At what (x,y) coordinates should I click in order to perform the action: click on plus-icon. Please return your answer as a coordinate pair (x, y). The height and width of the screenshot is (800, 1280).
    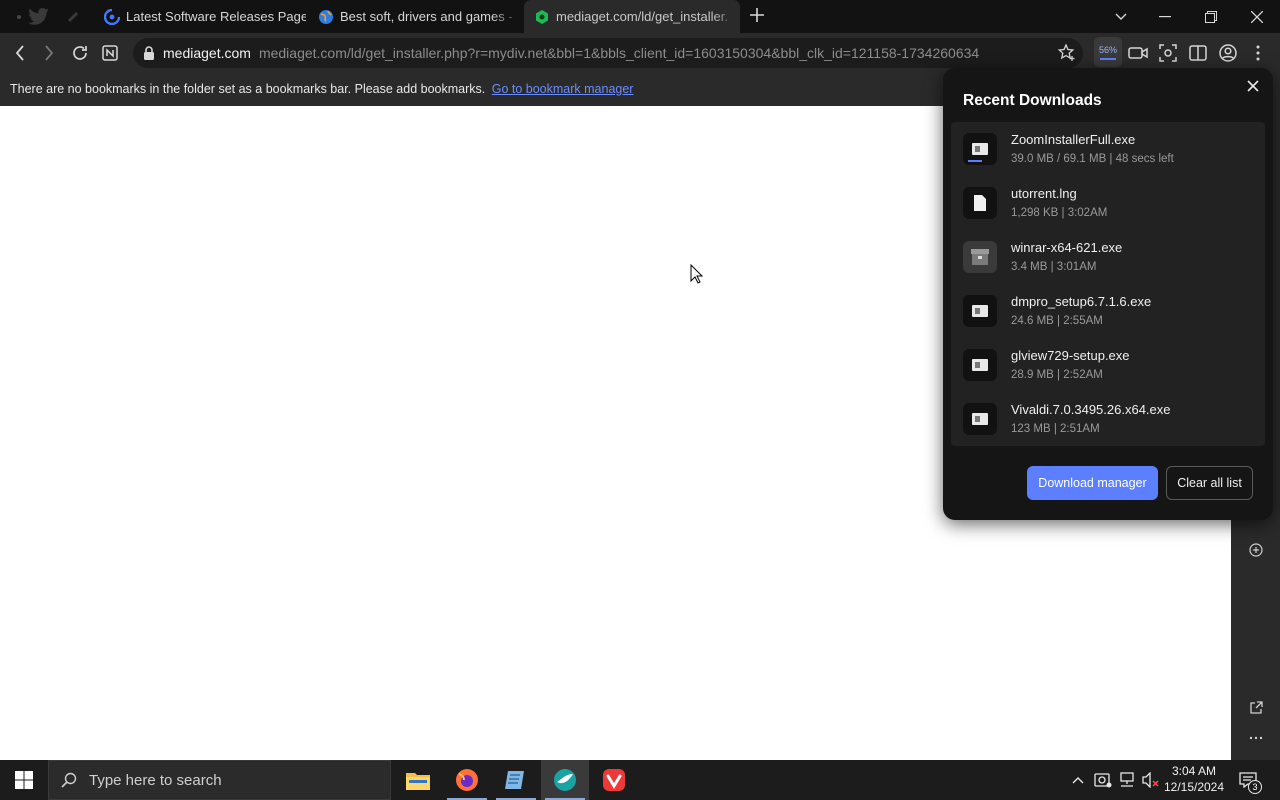
    Looking at the image, I should click on (757, 15).